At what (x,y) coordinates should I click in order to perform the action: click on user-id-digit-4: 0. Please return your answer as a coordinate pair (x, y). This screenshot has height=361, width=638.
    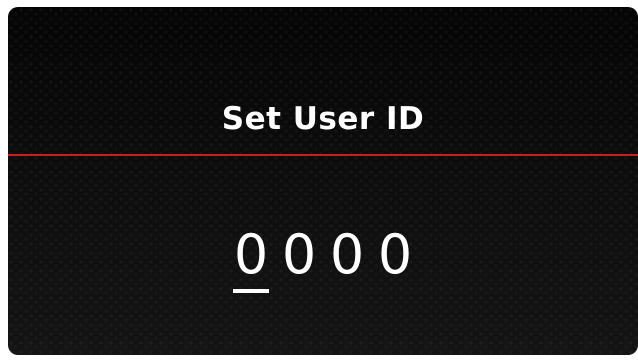
    Looking at the image, I should click on (395, 255).